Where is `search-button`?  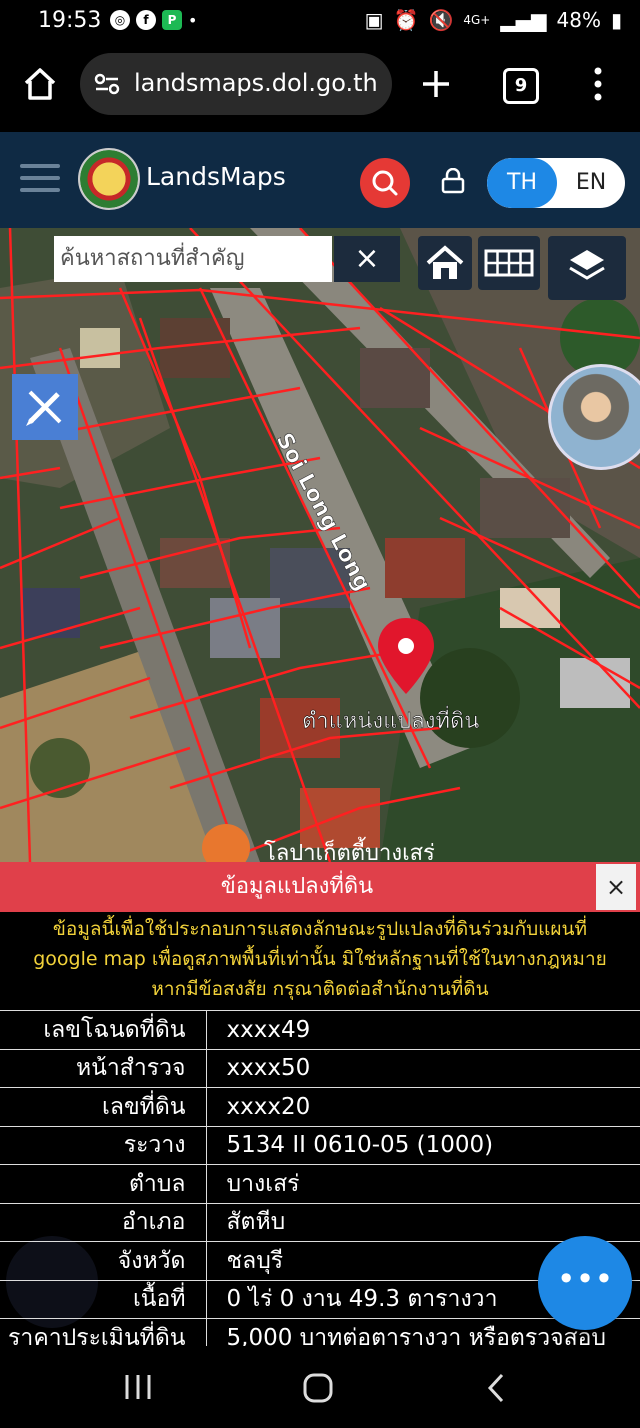
search-button is located at coordinates (385, 183).